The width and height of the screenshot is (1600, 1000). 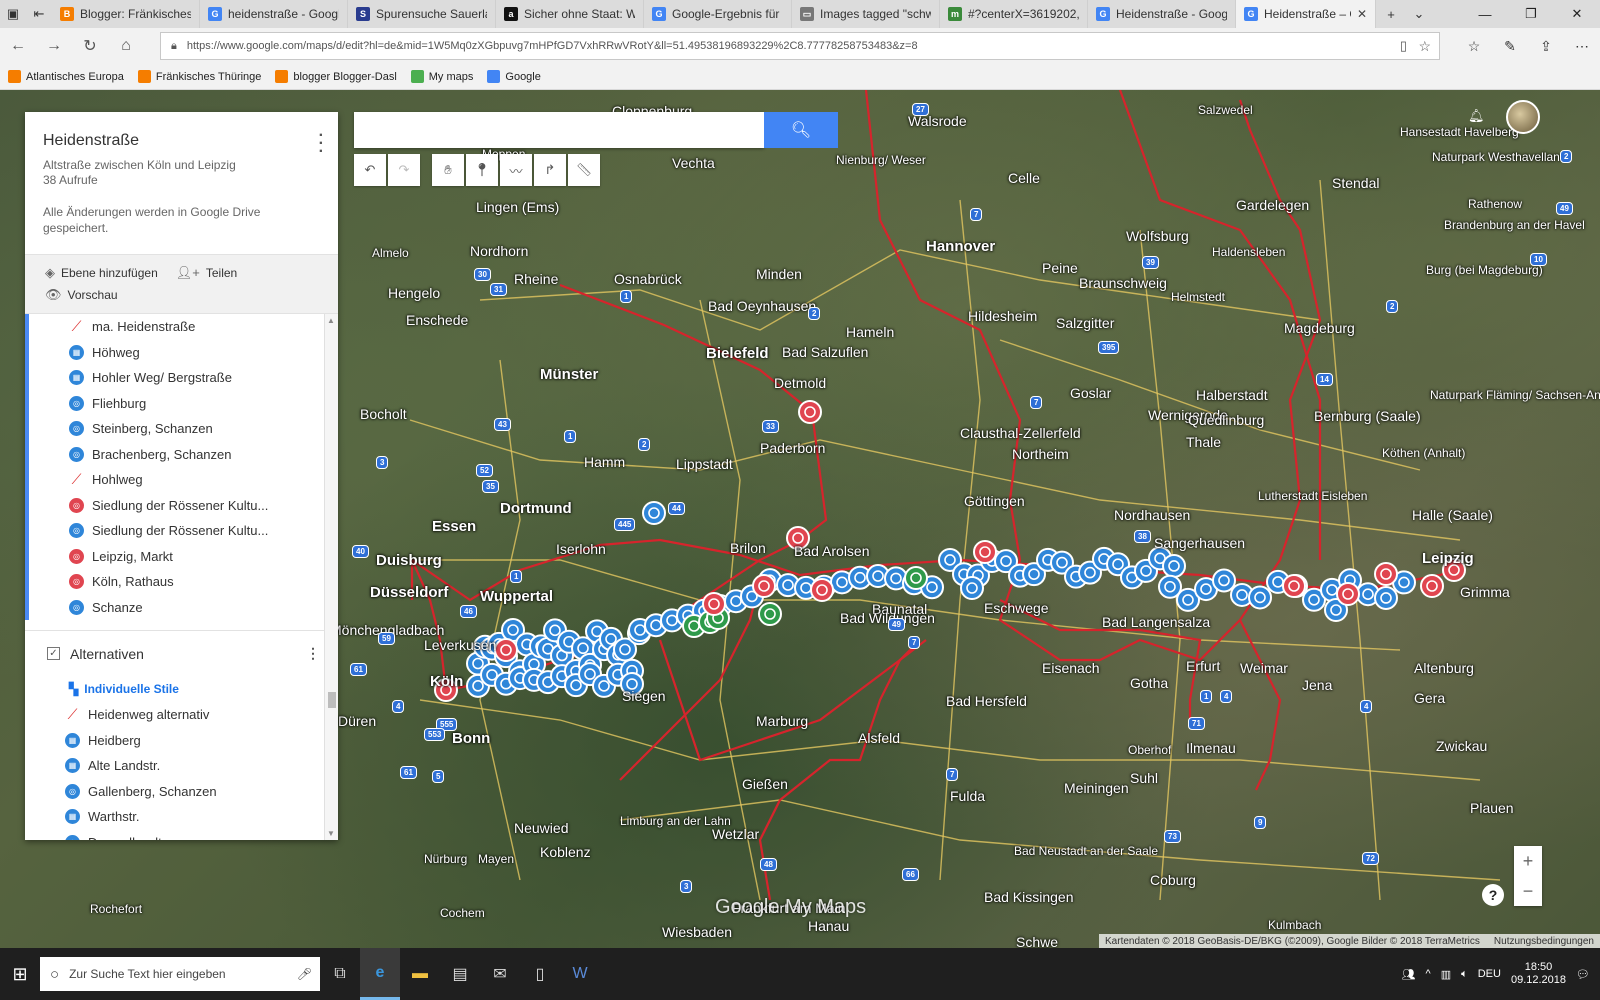 What do you see at coordinates (550, 170) in the screenshot?
I see `directions-icon: ↱` at bounding box center [550, 170].